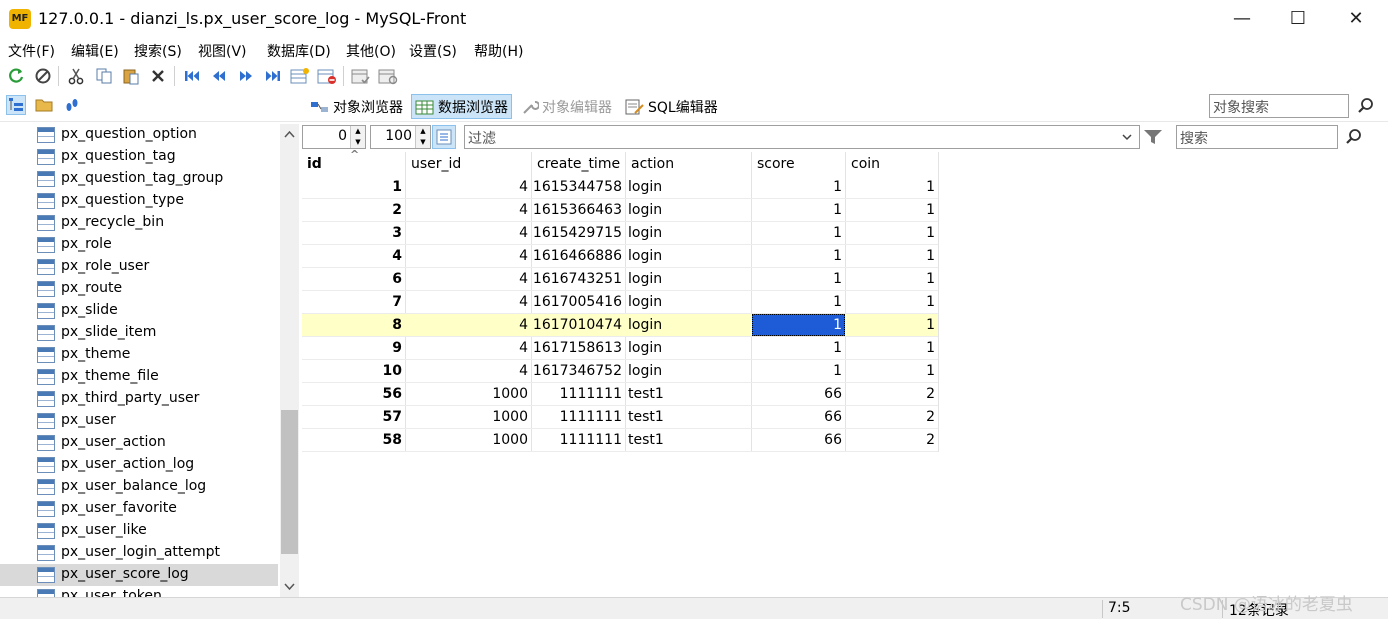  Describe the element at coordinates (222, 51) in the screenshot. I see `menu-view: 视图(V)` at that location.